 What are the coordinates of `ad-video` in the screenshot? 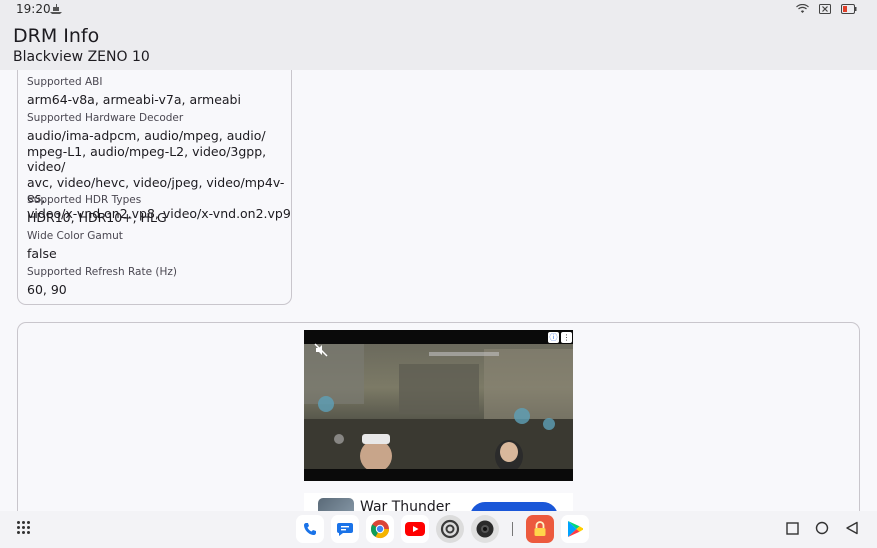 It's located at (438, 405).